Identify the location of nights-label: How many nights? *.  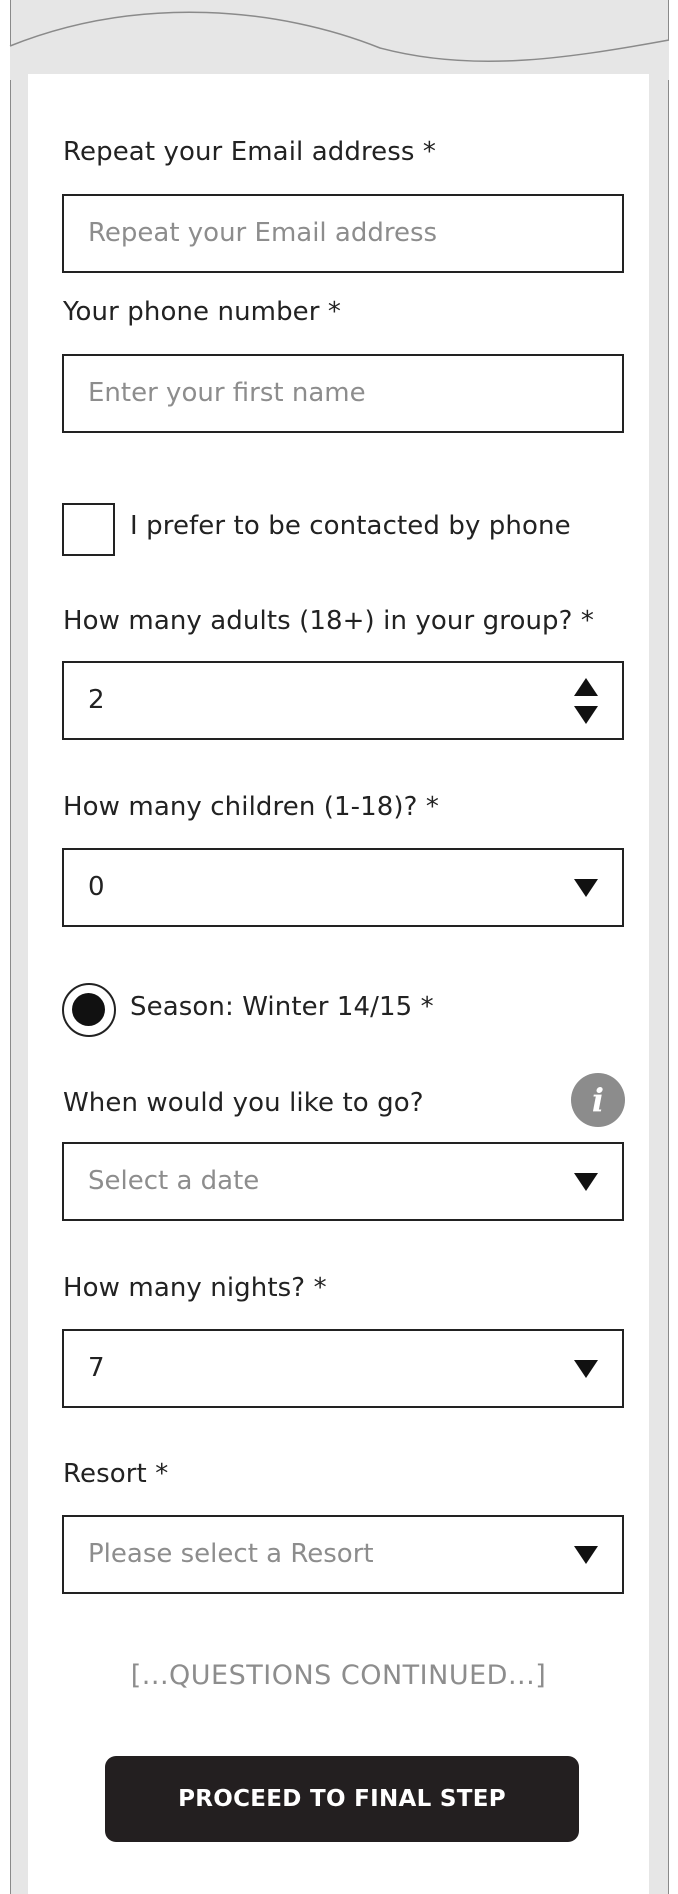
(195, 1288).